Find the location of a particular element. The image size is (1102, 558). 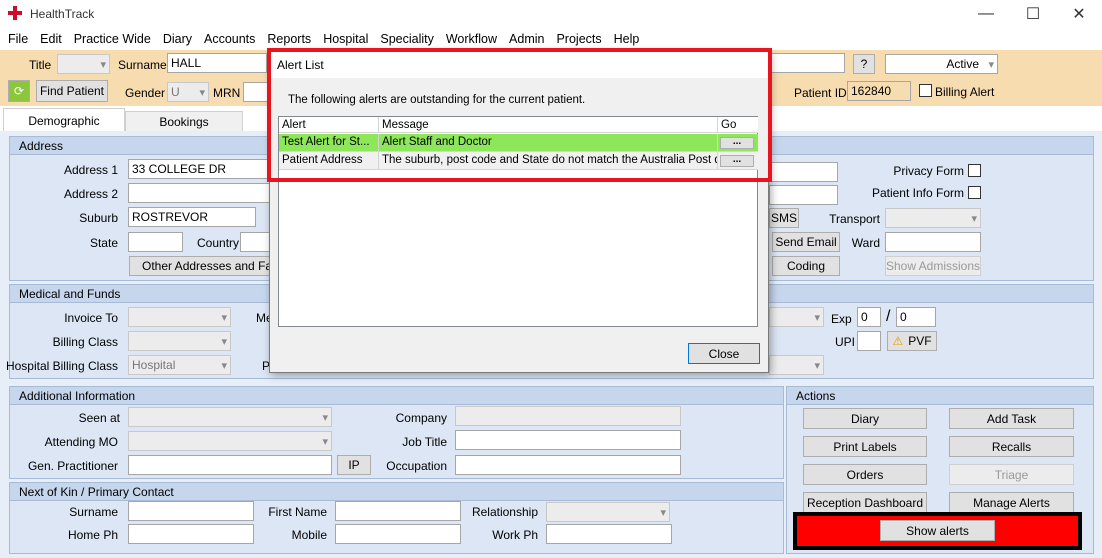

add-task-button: Add Task is located at coordinates (1011, 418).